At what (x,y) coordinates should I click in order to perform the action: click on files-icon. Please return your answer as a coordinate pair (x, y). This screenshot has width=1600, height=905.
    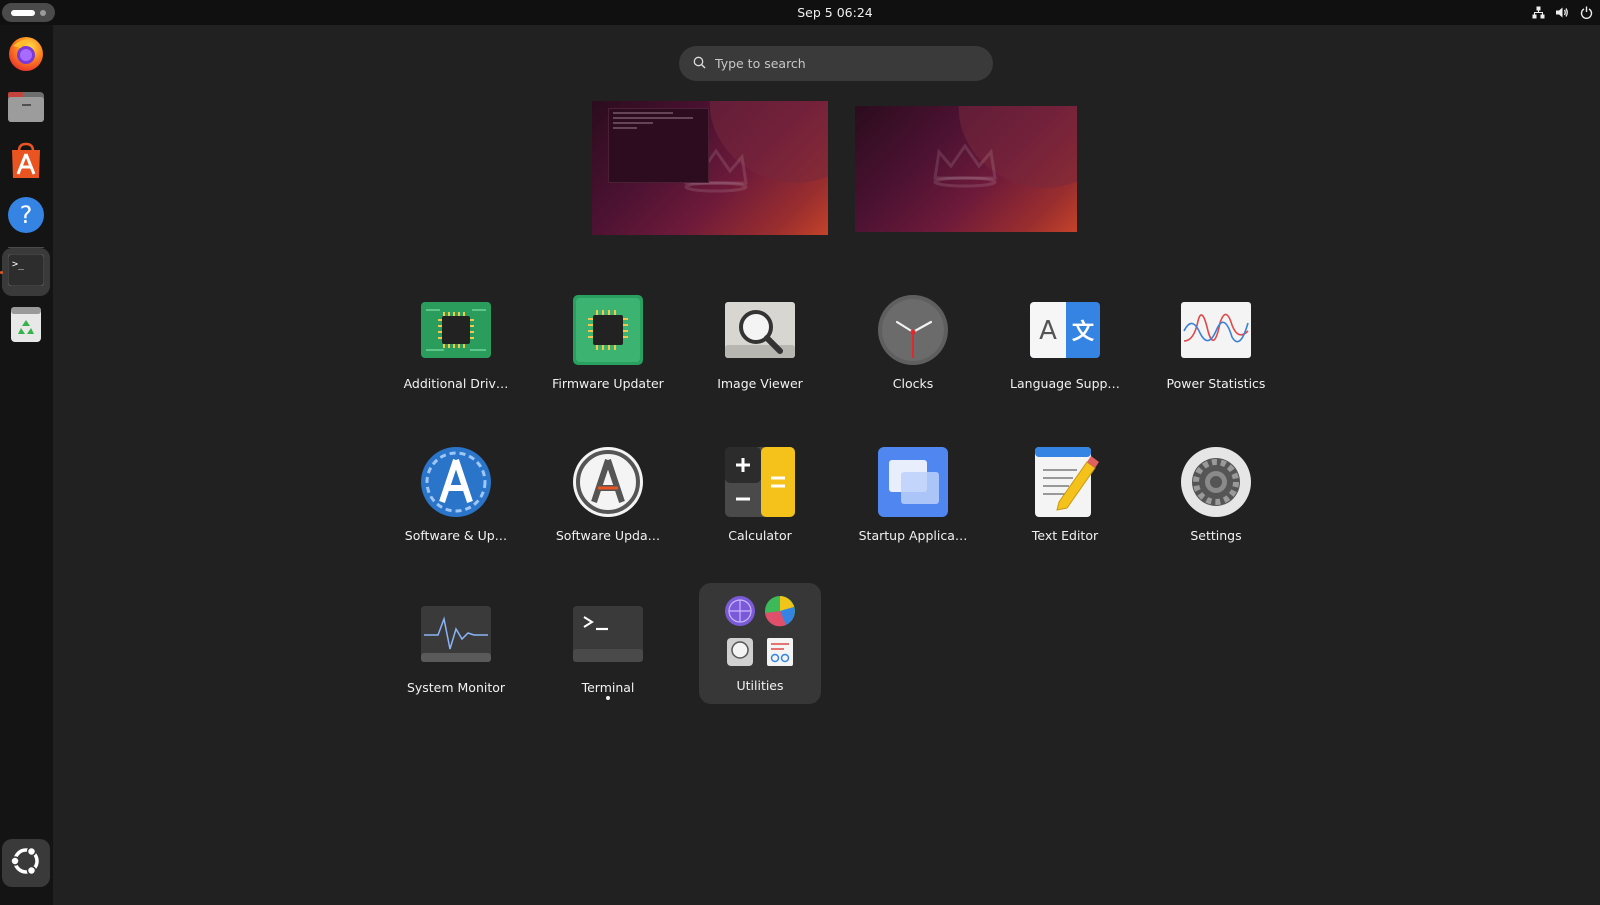
    Looking at the image, I should click on (26, 109).